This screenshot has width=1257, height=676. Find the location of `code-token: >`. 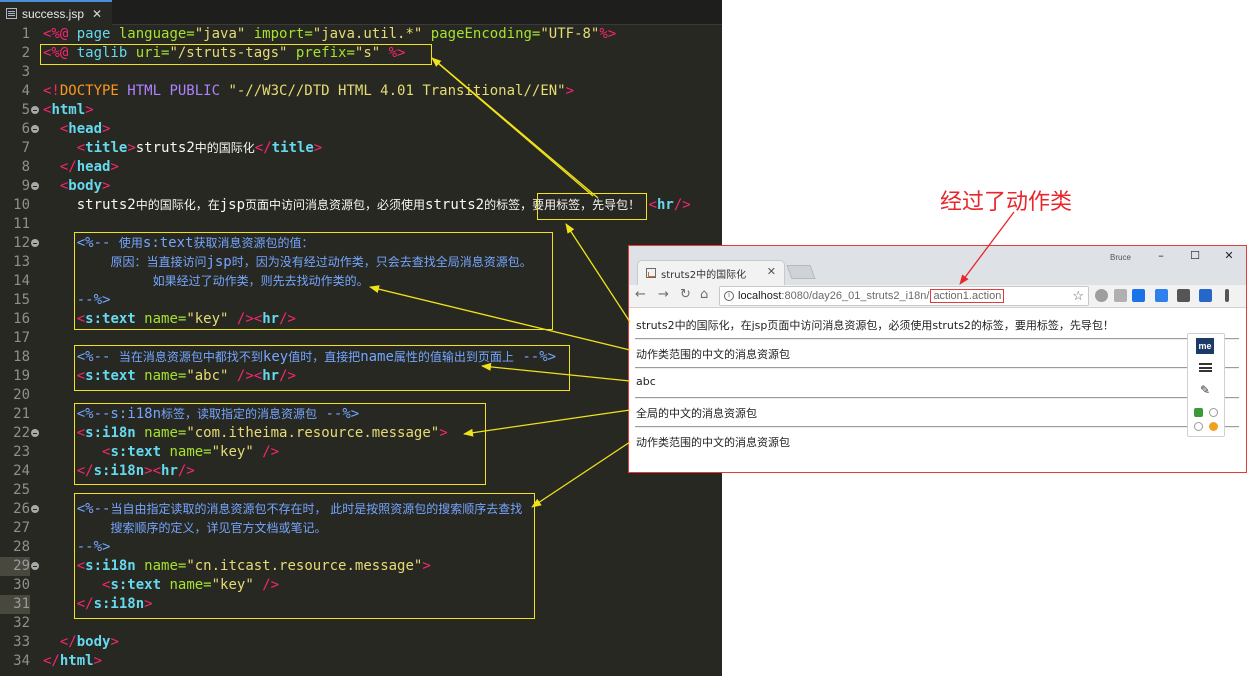

code-token: > is located at coordinates (131, 148).